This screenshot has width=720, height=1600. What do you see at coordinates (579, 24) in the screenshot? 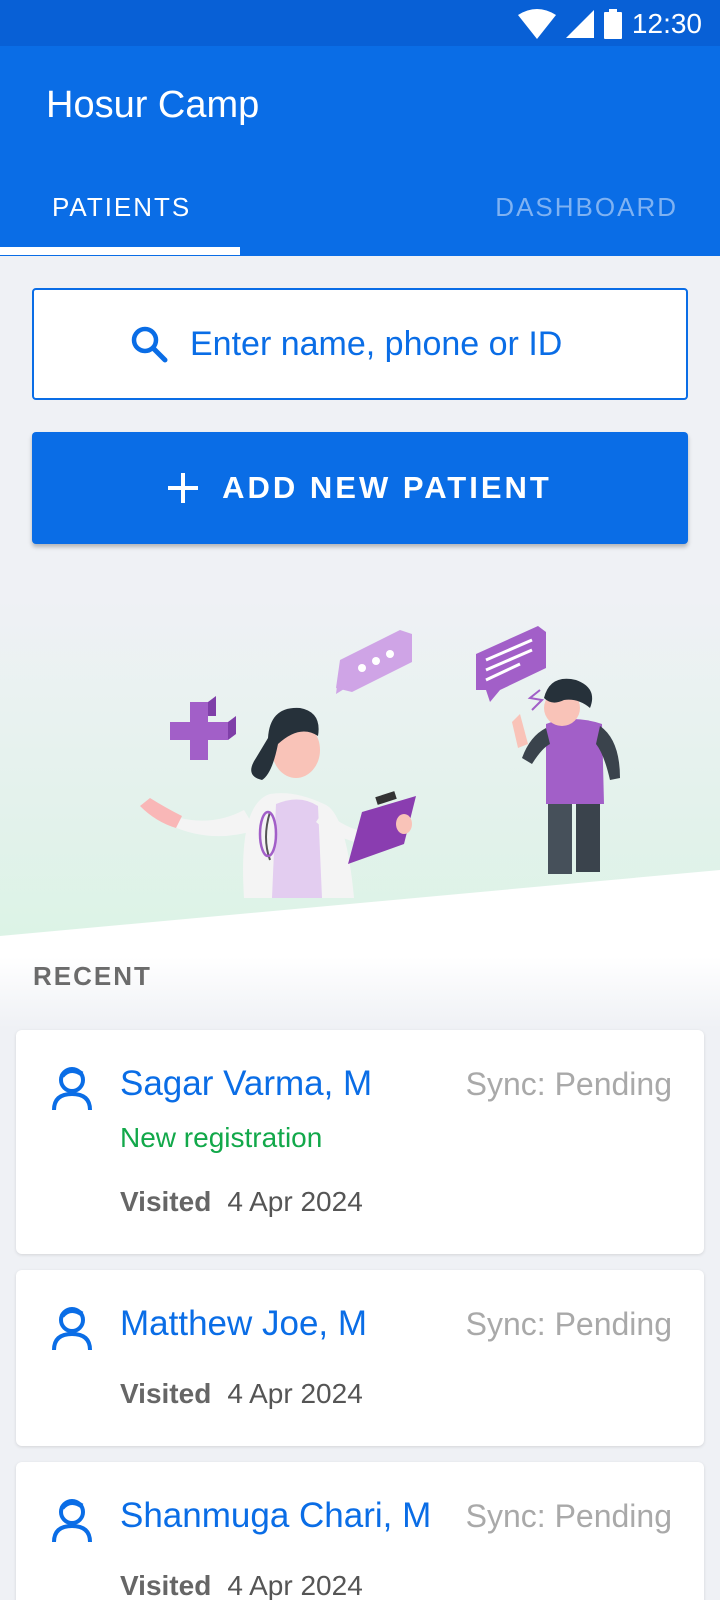
I see `cellular-signal-icon` at bounding box center [579, 24].